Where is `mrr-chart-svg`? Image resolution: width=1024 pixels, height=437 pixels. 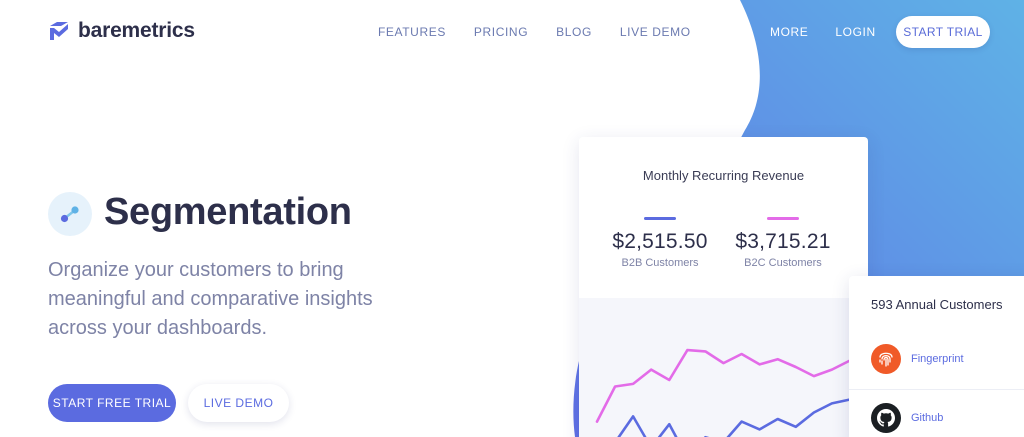
mrr-chart-svg is located at coordinates (723, 392).